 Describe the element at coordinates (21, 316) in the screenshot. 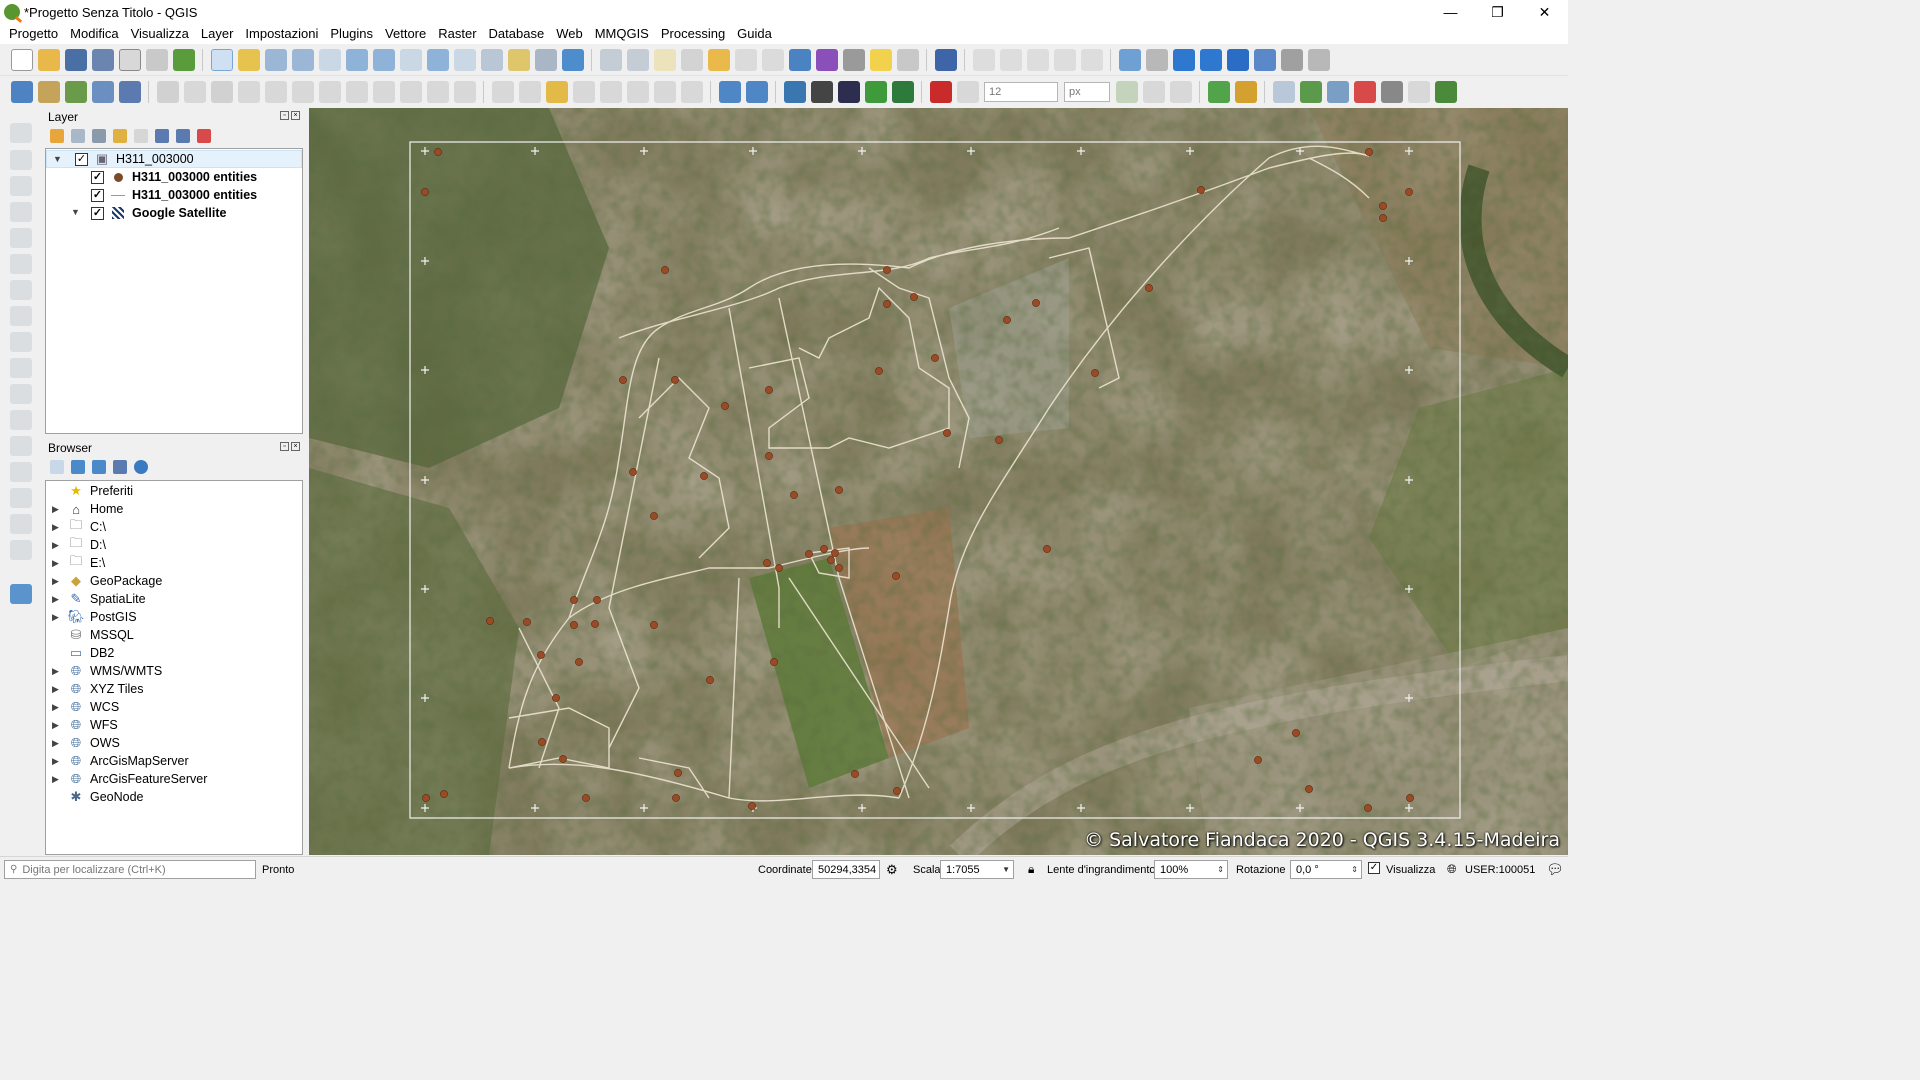

I see `digitize-tool-8-icon` at that location.